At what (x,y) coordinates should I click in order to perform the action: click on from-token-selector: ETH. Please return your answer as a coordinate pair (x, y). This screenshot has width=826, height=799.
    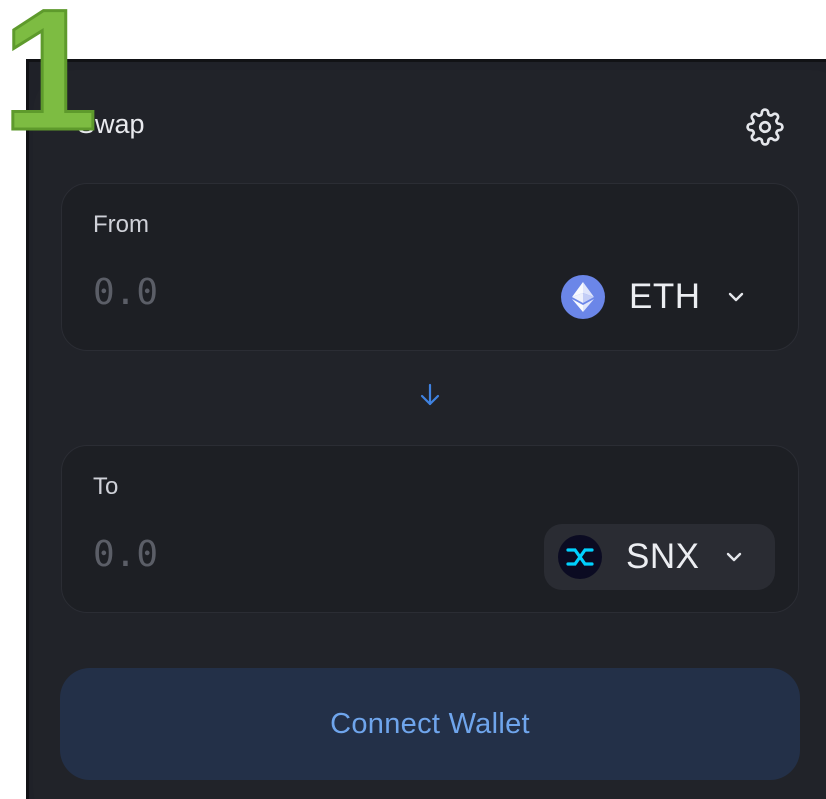
    Looking at the image, I should click on (662, 297).